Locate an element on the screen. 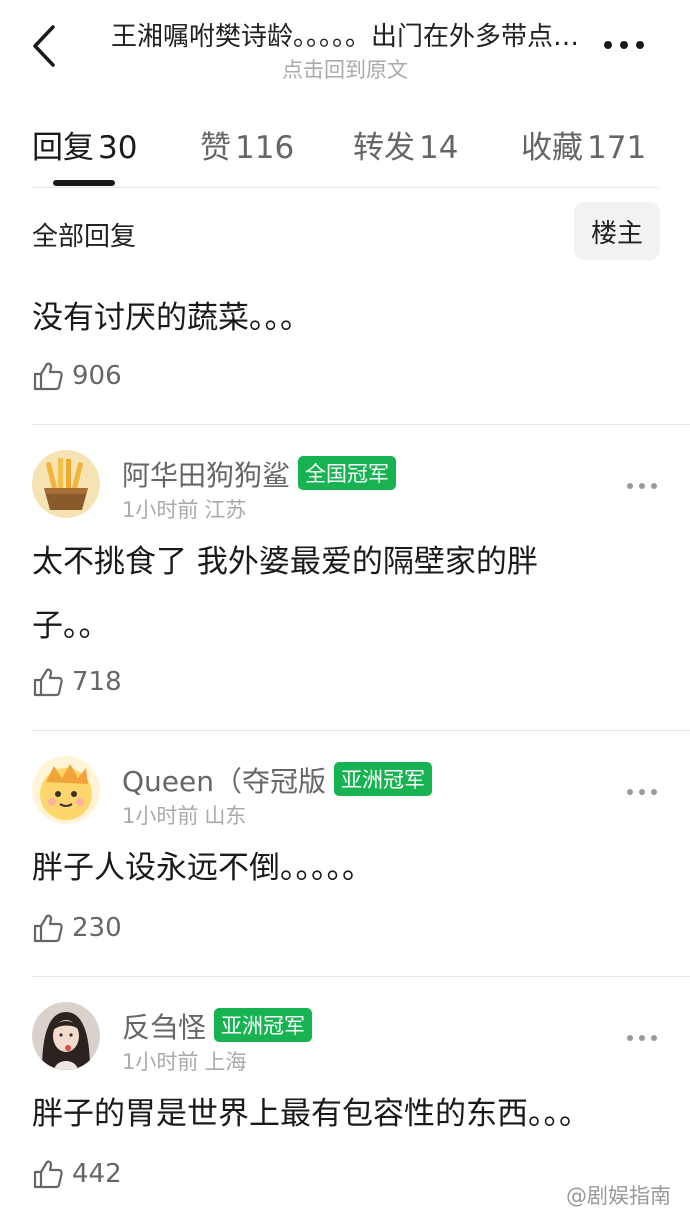 The height and width of the screenshot is (1211, 690). comment-meta: 1小时前 江苏 is located at coordinates (184, 509).